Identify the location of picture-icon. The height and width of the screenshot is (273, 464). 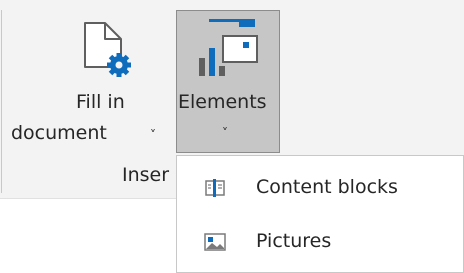
(215, 242).